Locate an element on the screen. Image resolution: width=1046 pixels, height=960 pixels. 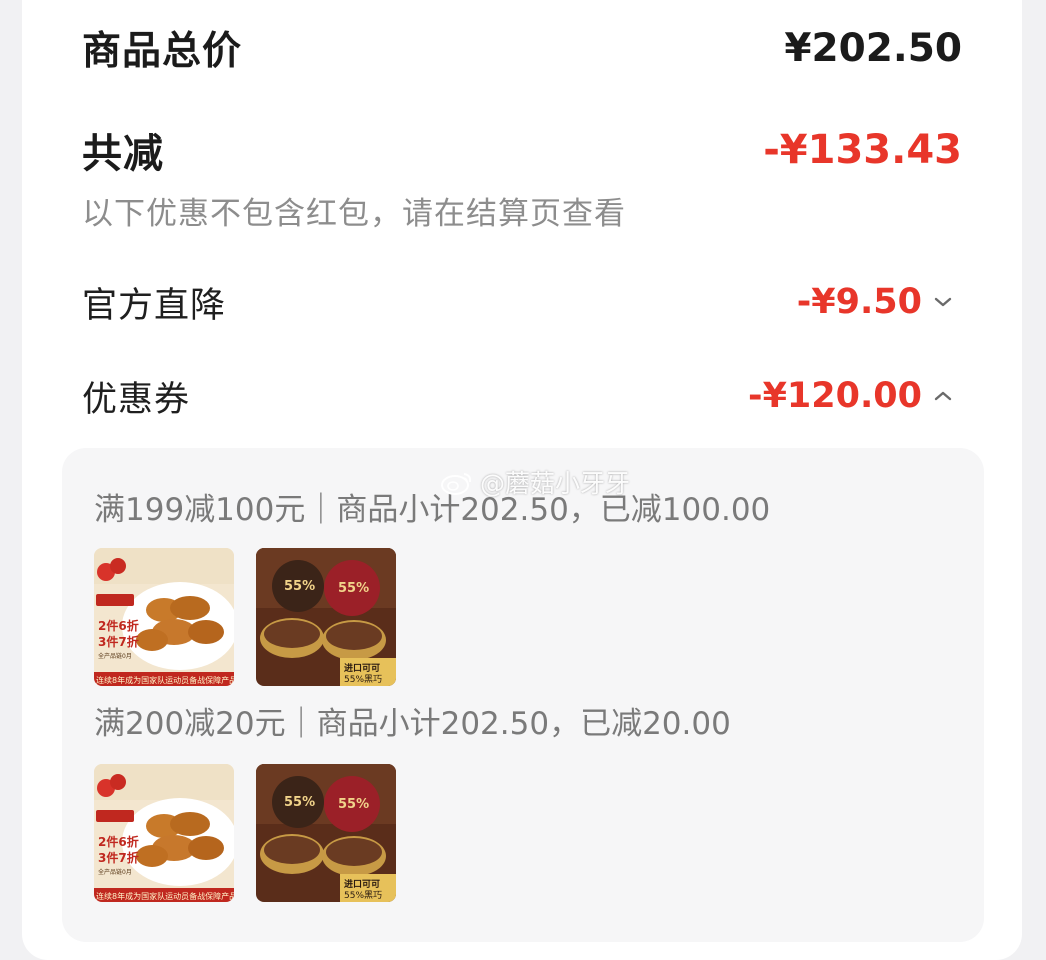
coupon-title: 满200减20元｜商品小计202.50，已减20.00 is located at coordinates (412, 724).